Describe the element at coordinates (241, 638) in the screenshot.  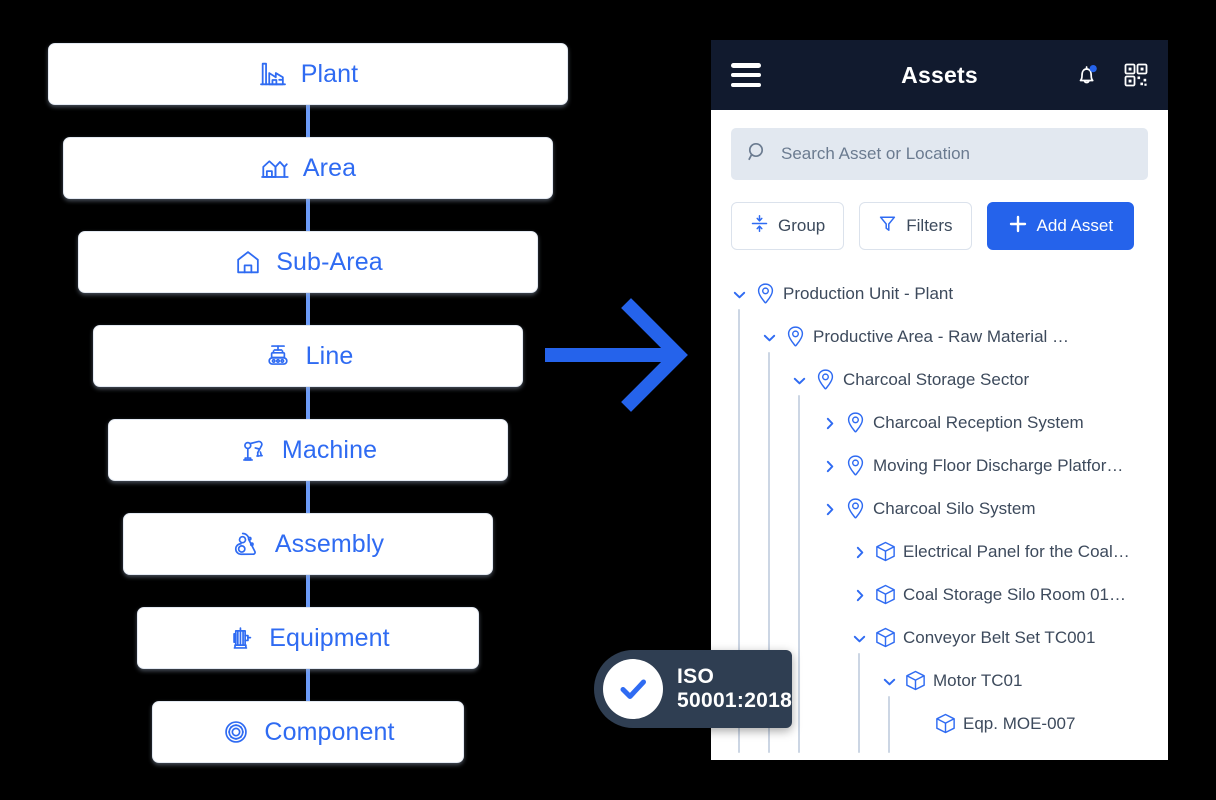
I see `motor-icon` at that location.